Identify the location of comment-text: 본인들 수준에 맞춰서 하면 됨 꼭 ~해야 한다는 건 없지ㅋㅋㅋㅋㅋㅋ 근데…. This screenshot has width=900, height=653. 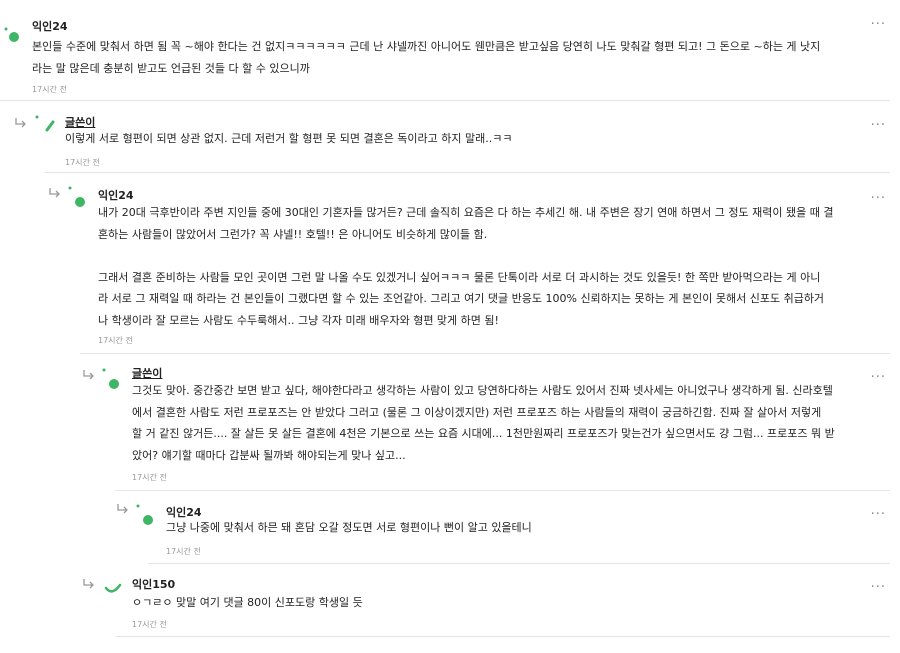
(426, 57).